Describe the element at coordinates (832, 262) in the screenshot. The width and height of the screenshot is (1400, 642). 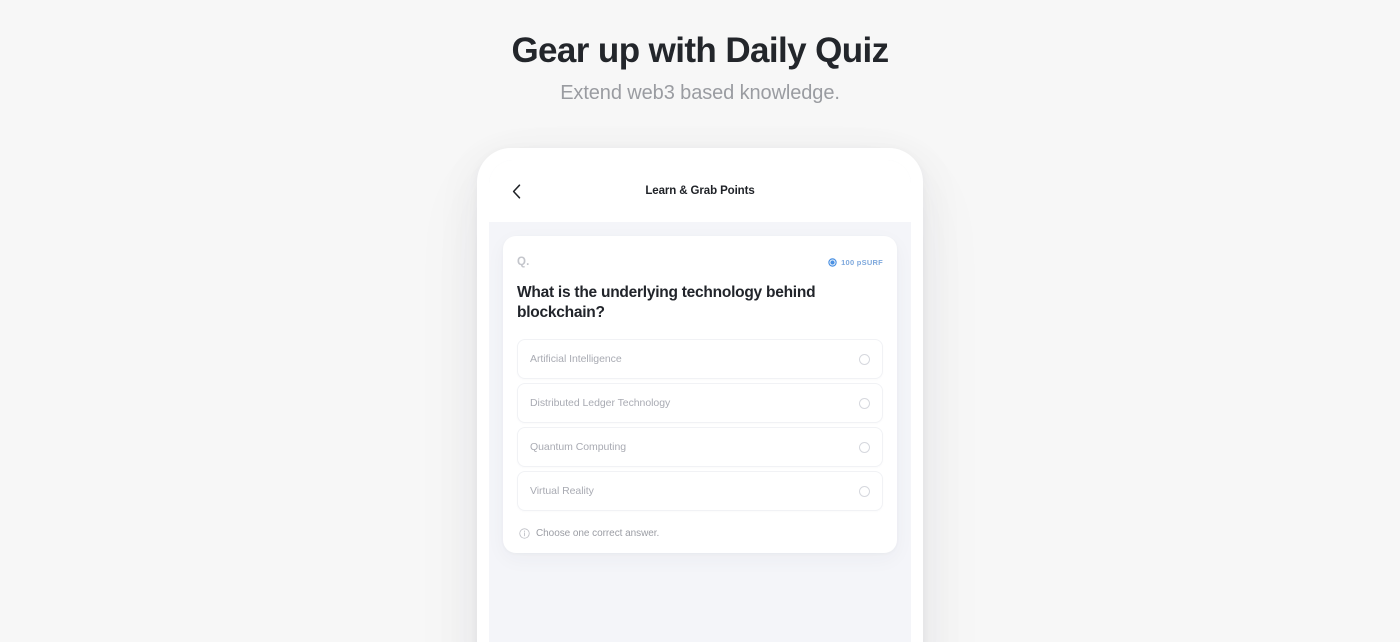
I see `coin-icon` at that location.